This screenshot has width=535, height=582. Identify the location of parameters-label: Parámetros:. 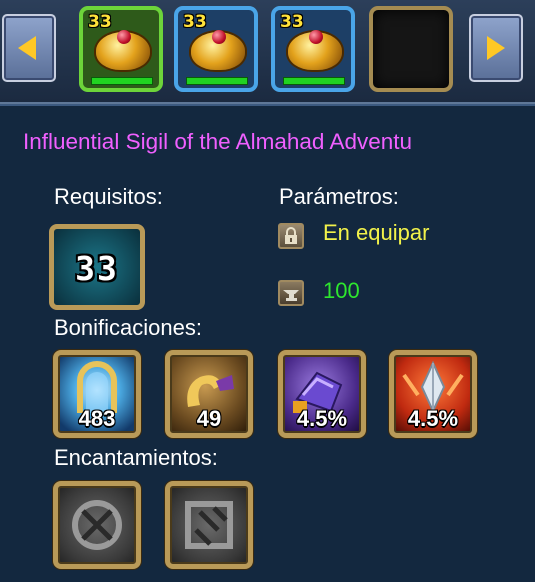
(339, 196).